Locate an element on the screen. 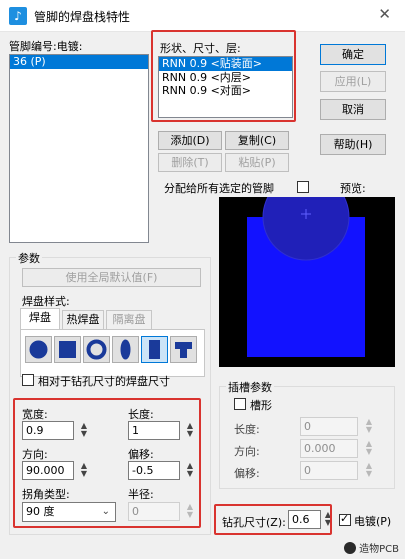  slot-direction-field: 0.000 is located at coordinates (329, 448).